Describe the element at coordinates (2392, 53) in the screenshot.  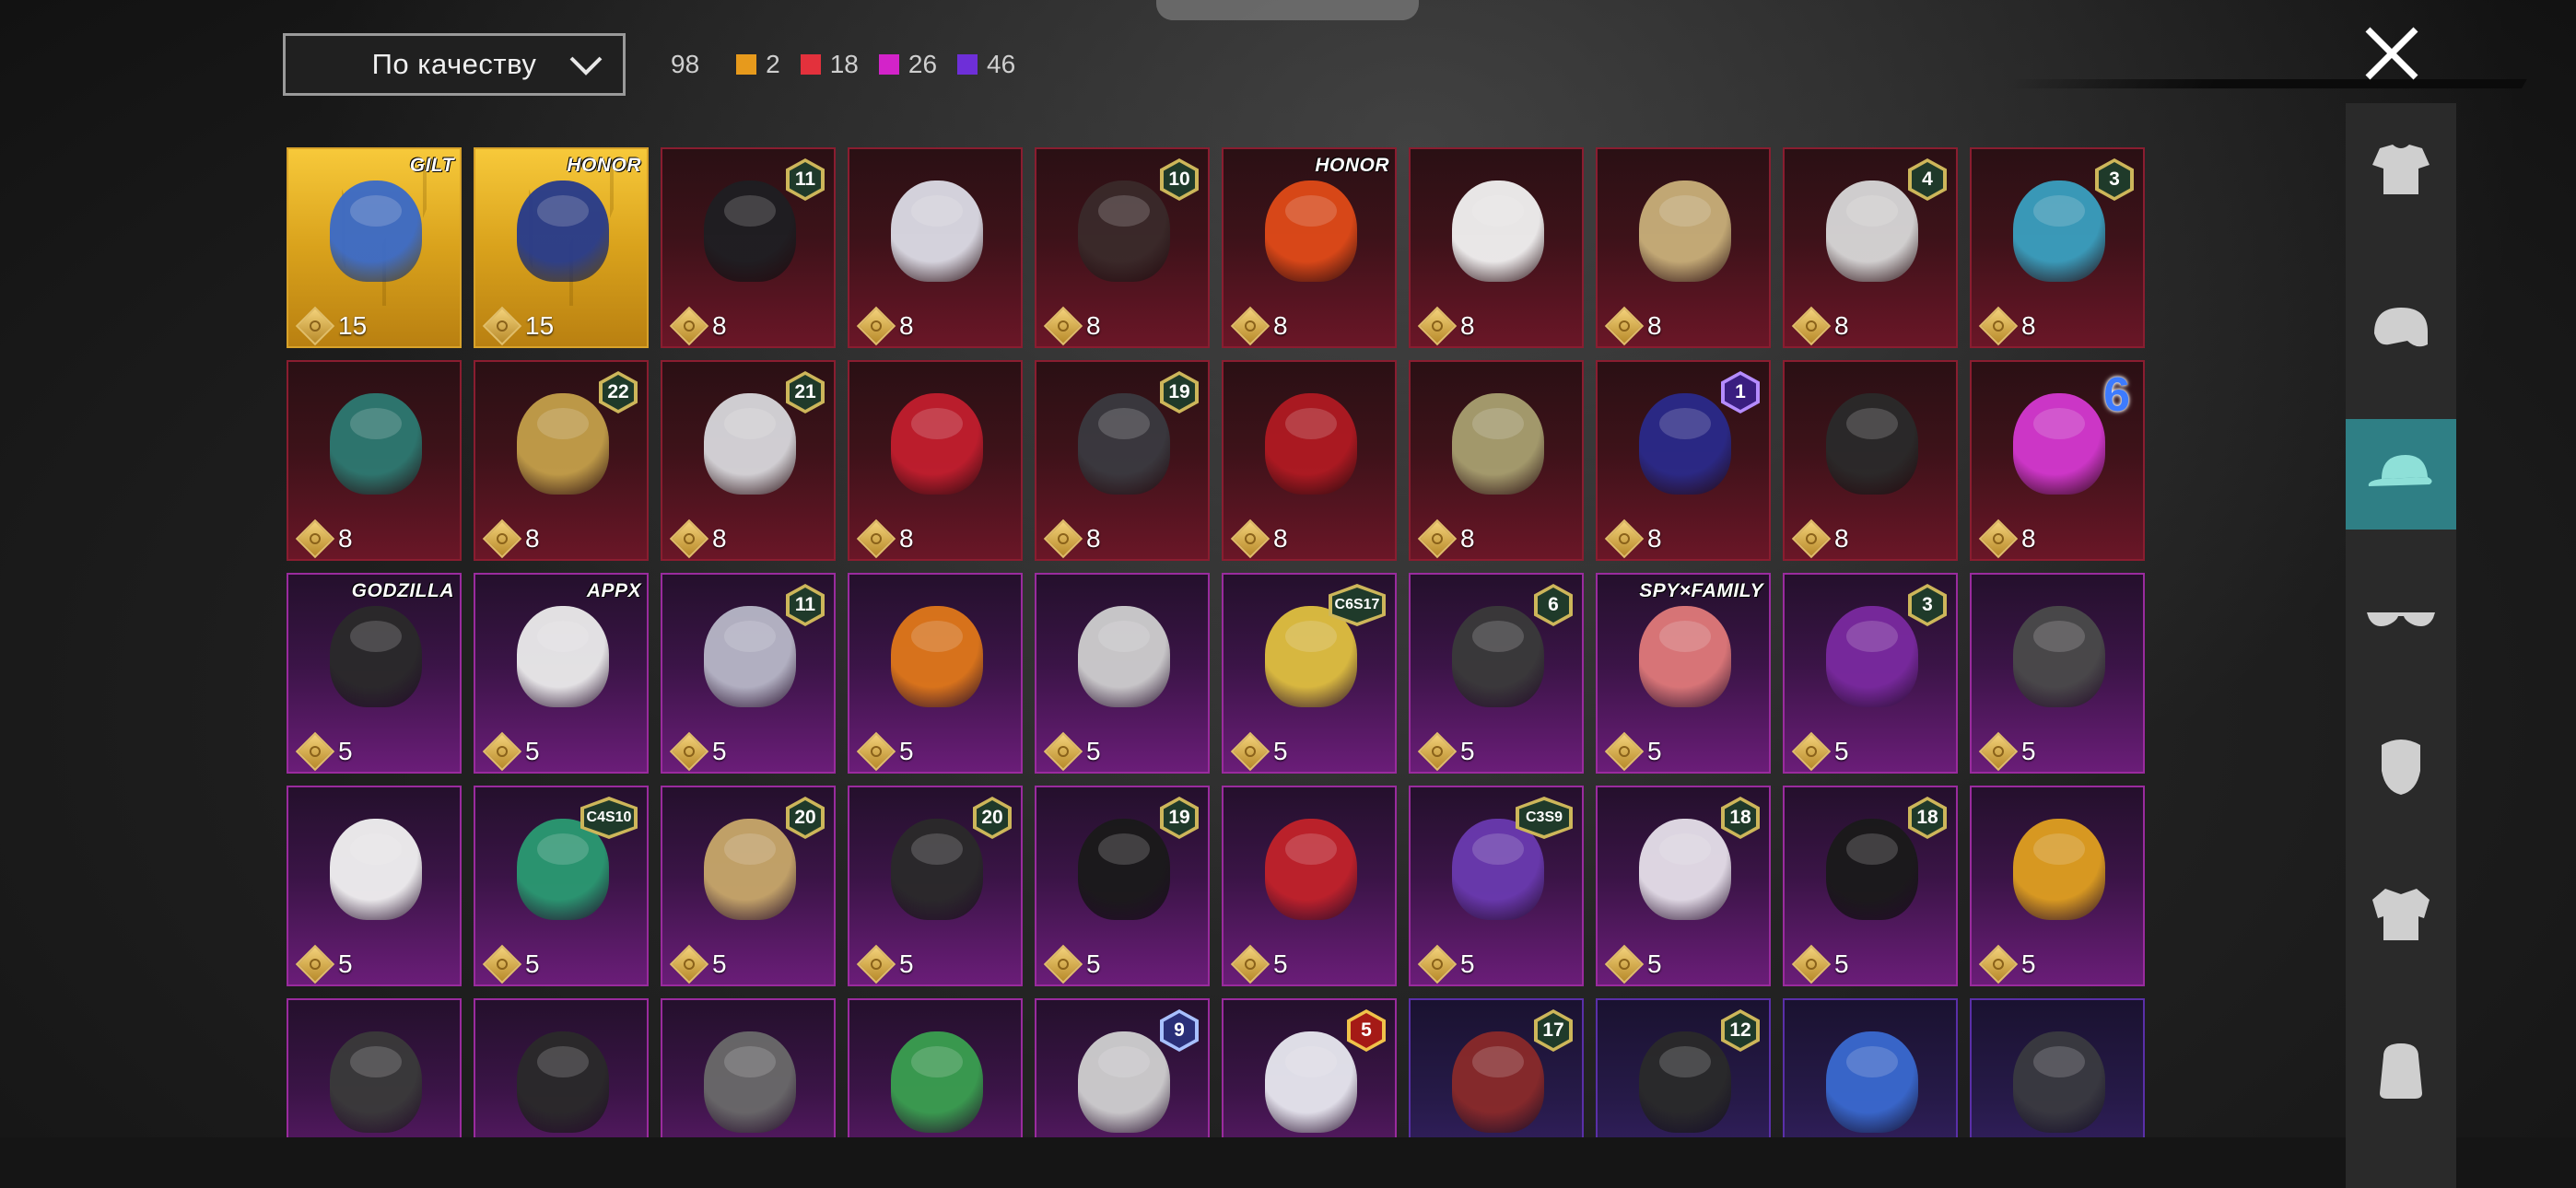
I see `close-icon` at that location.